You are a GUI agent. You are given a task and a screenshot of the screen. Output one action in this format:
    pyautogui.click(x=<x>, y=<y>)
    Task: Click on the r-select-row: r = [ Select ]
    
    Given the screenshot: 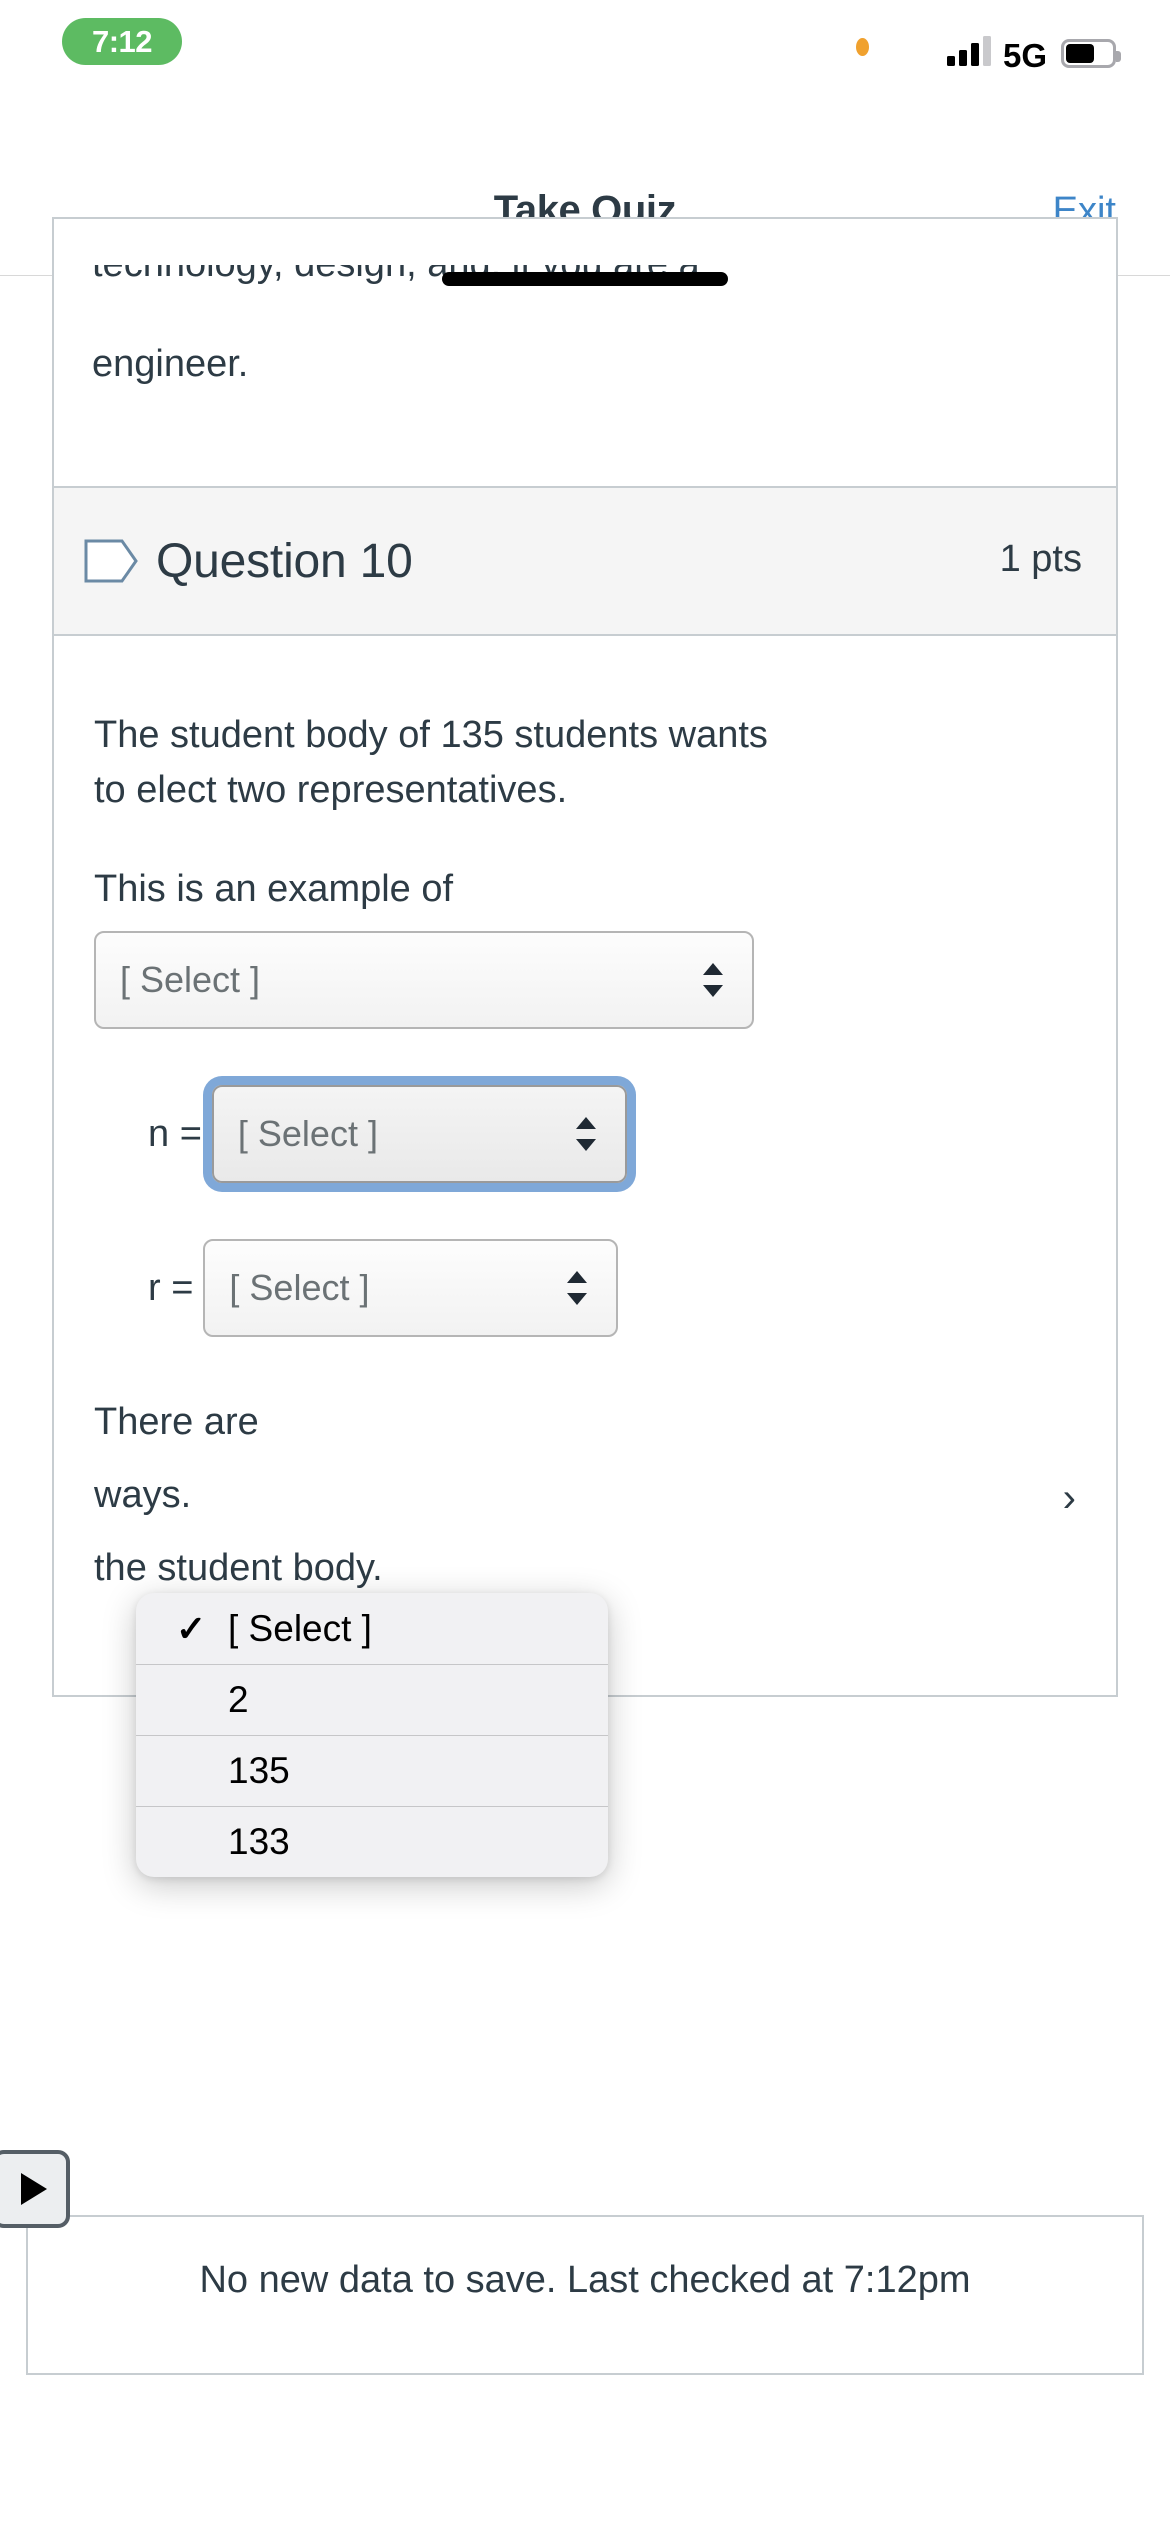 What is the action you would take?
    pyautogui.click(x=612, y=1288)
    